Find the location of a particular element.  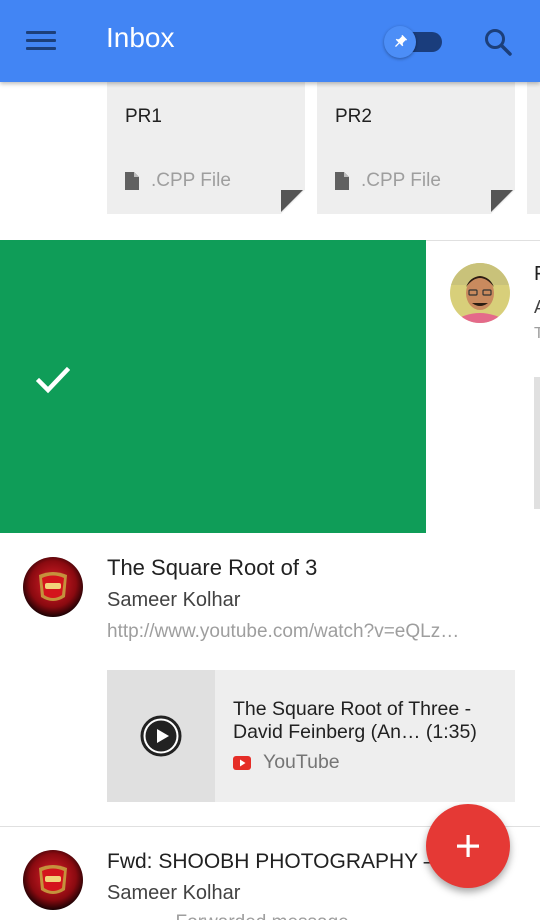

compose-fab-button is located at coordinates (468, 846).